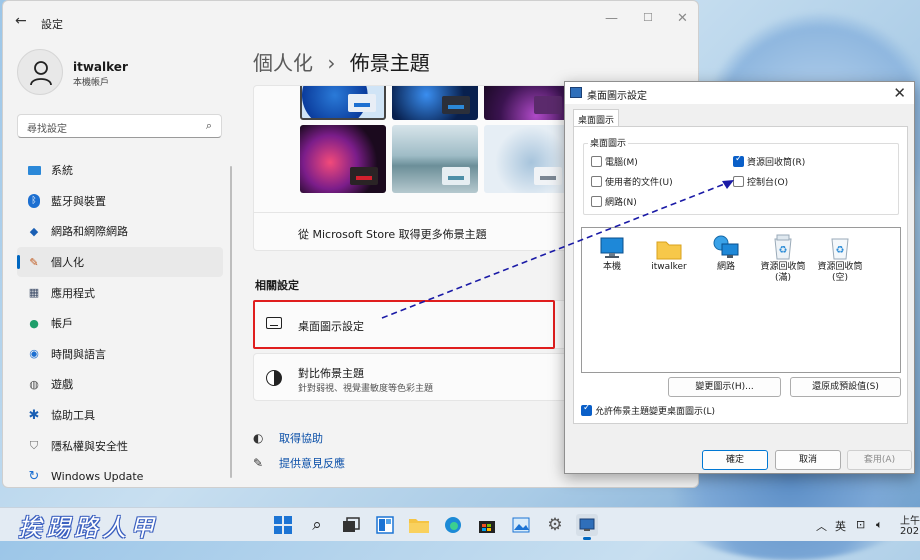 This screenshot has width=920, height=560. I want to click on dialog-title: 桌面圖示設定, so click(617, 96).